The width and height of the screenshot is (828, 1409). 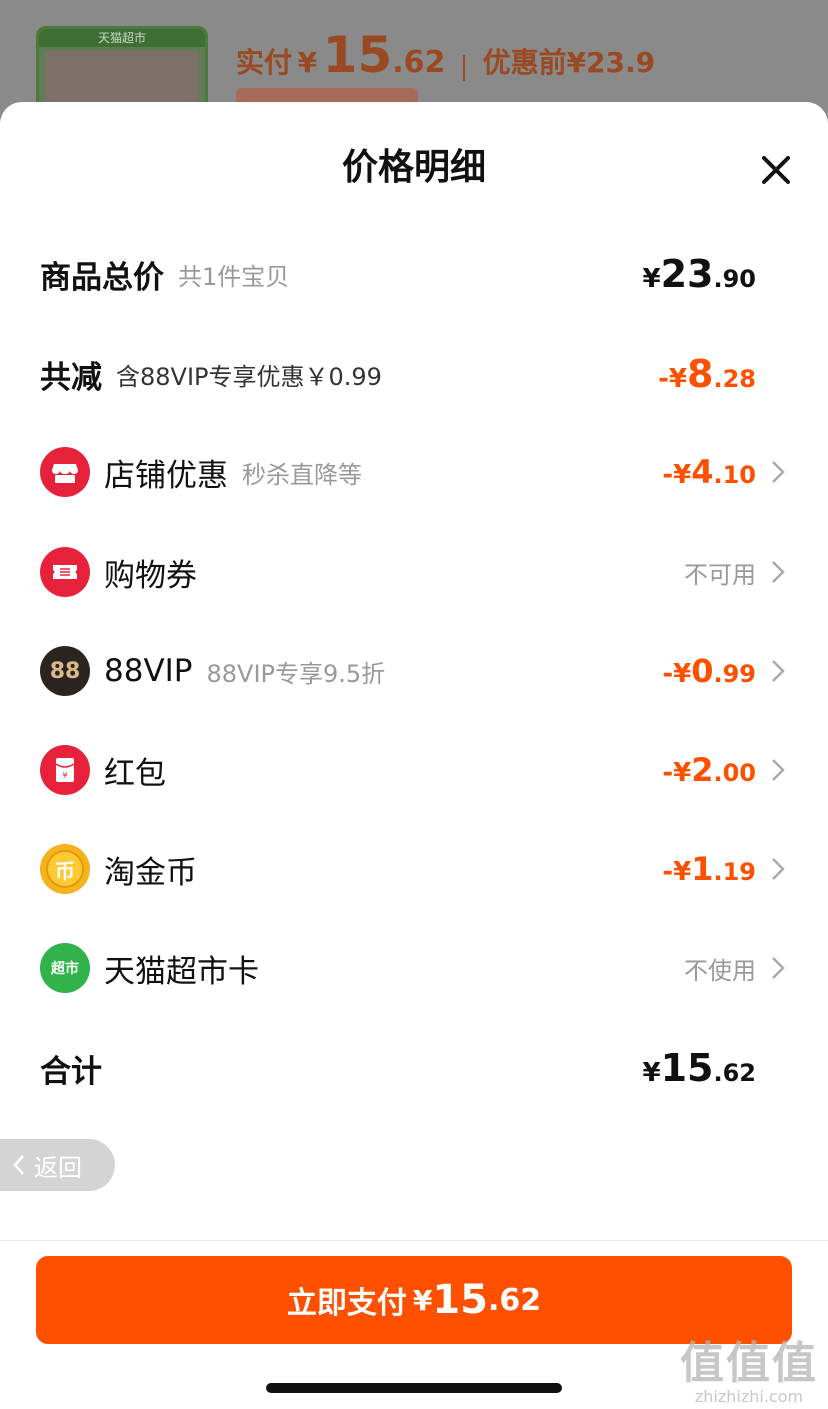 What do you see at coordinates (148, 671) in the screenshot?
I see `vip-label: 88VIP` at bounding box center [148, 671].